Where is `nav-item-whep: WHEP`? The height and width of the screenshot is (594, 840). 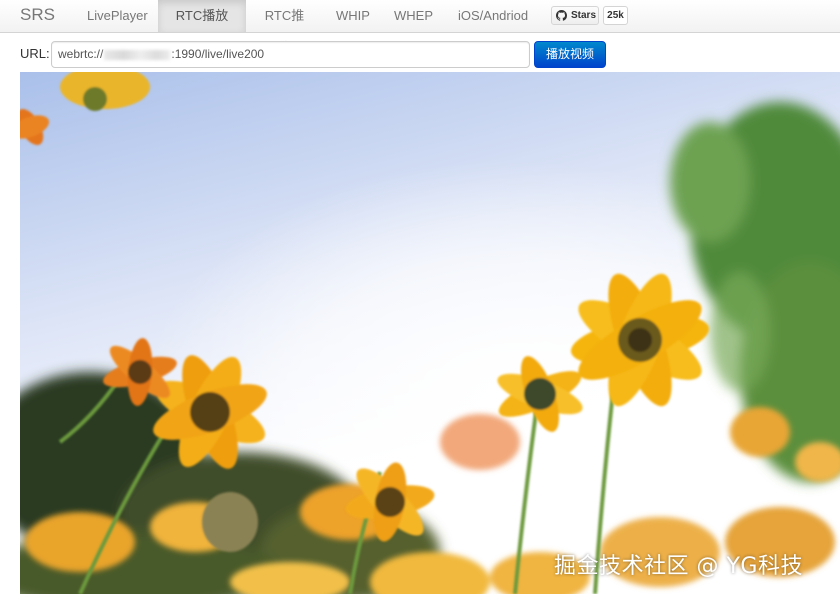 nav-item-whep: WHEP is located at coordinates (413, 16).